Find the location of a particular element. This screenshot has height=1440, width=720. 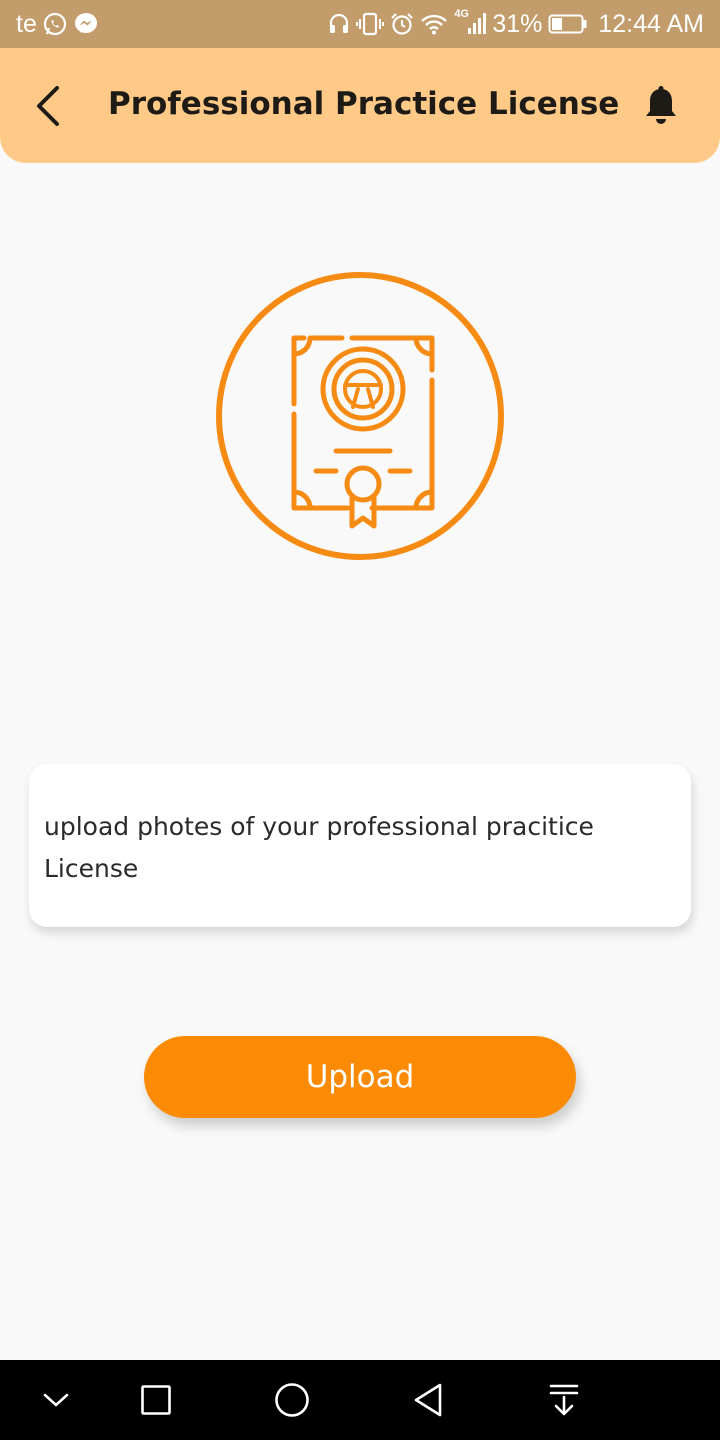

notification-pull-icon is located at coordinates (564, 1400).